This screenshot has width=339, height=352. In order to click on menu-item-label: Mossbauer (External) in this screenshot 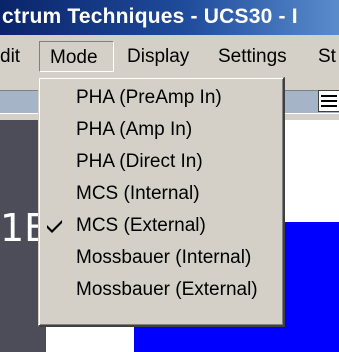, I will do `click(167, 289)`.